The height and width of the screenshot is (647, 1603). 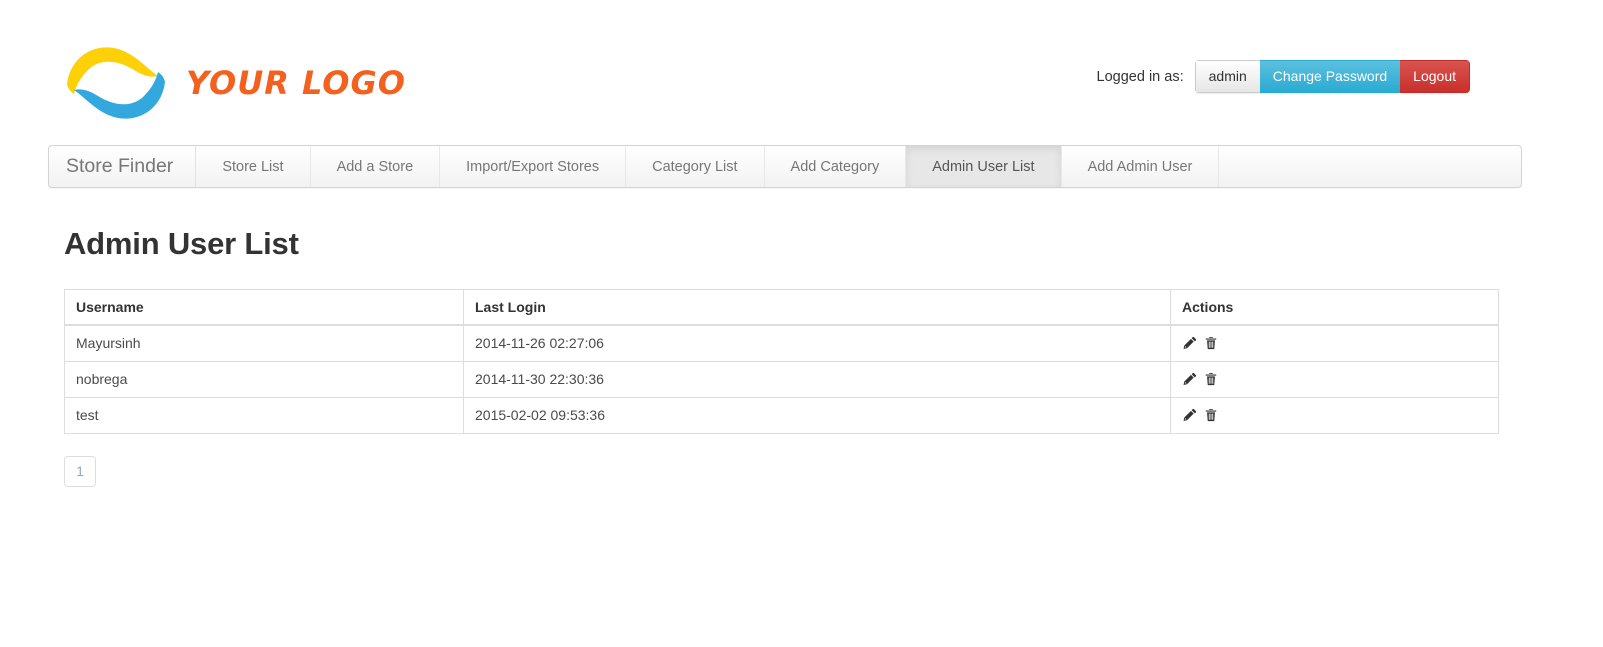 What do you see at coordinates (817, 379) in the screenshot?
I see `cell-last-login: 2014-11-30 22:30:36` at bounding box center [817, 379].